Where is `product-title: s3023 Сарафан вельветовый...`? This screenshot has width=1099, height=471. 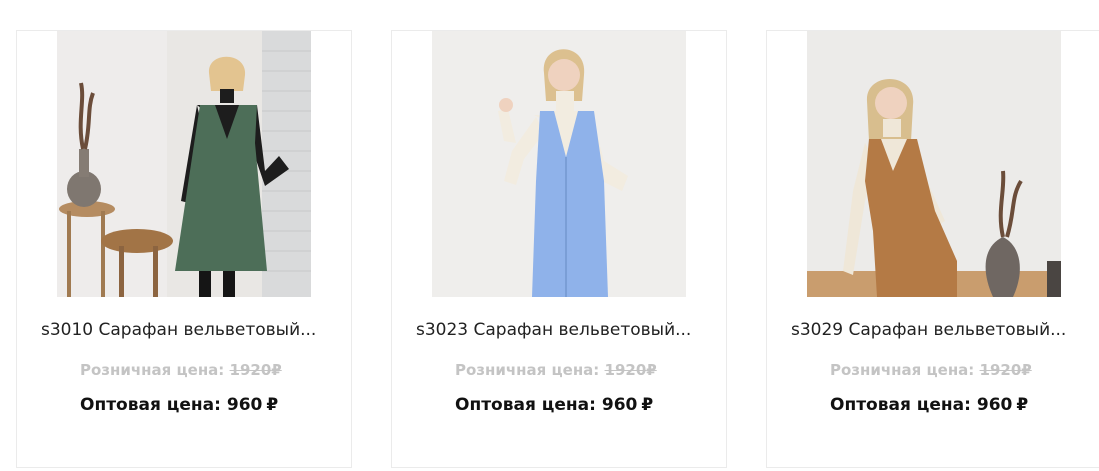
product-title: s3023 Сарафан вельветовый... is located at coordinates (561, 330).